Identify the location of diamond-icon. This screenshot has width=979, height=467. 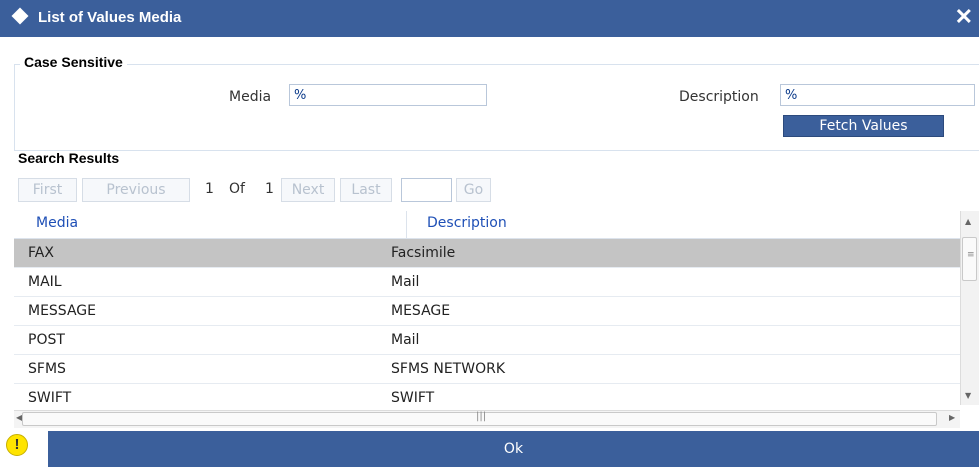
(20, 16).